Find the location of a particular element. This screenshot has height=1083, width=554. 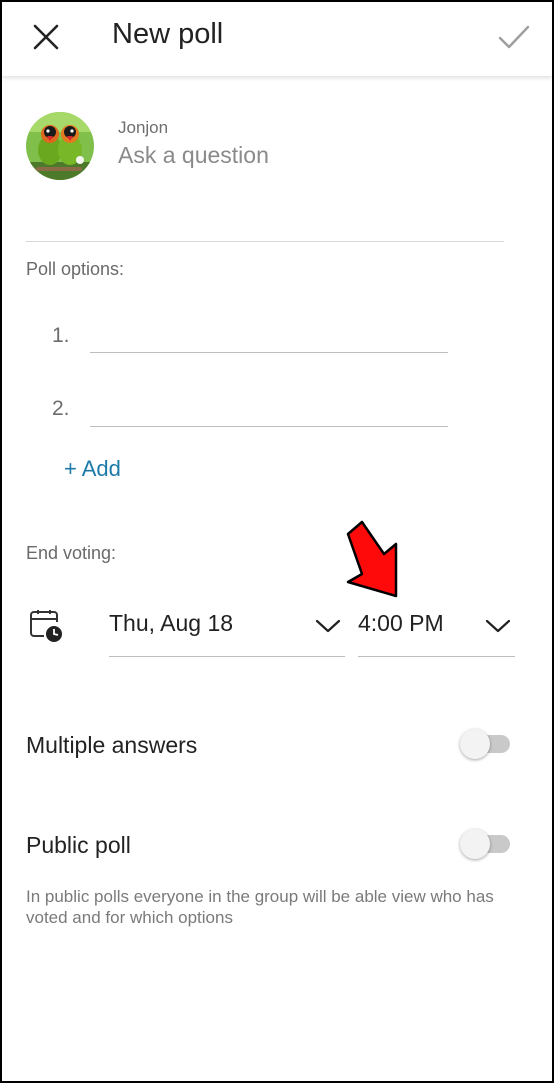

end-voting-label: End voting: is located at coordinates (71, 553).